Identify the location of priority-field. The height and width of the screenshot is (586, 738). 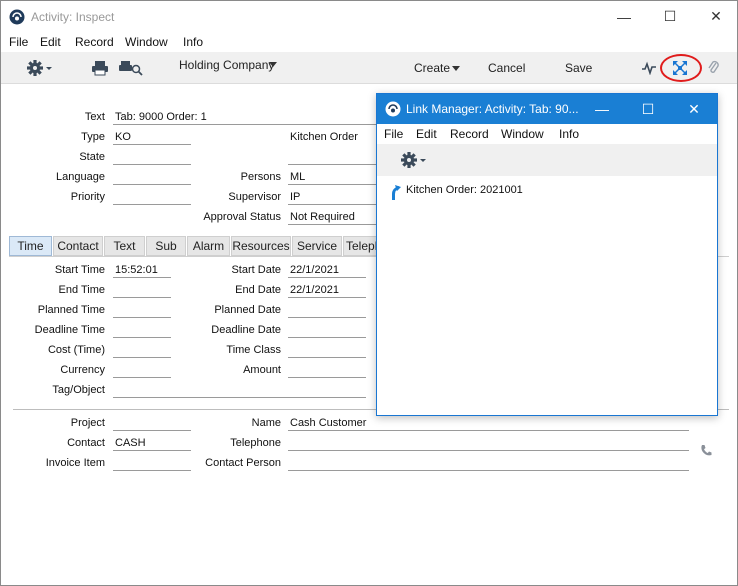
(152, 198).